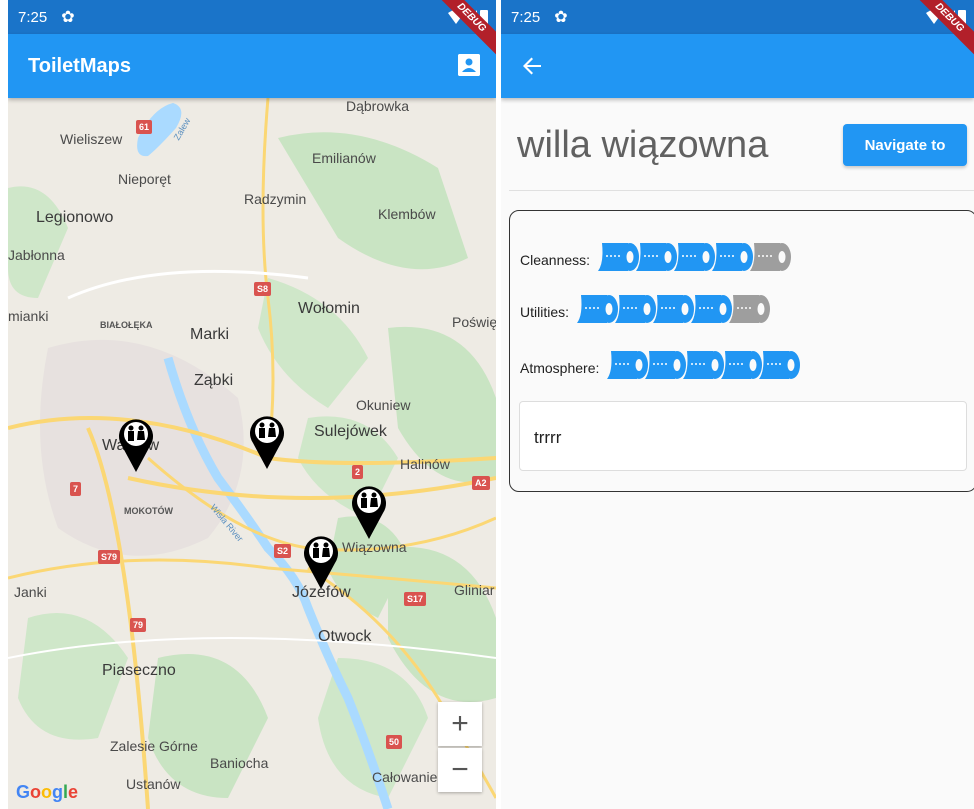 Image resolution: width=974 pixels, height=809 pixels. What do you see at coordinates (532, 66) in the screenshot?
I see `back-arrow-icon` at bounding box center [532, 66].